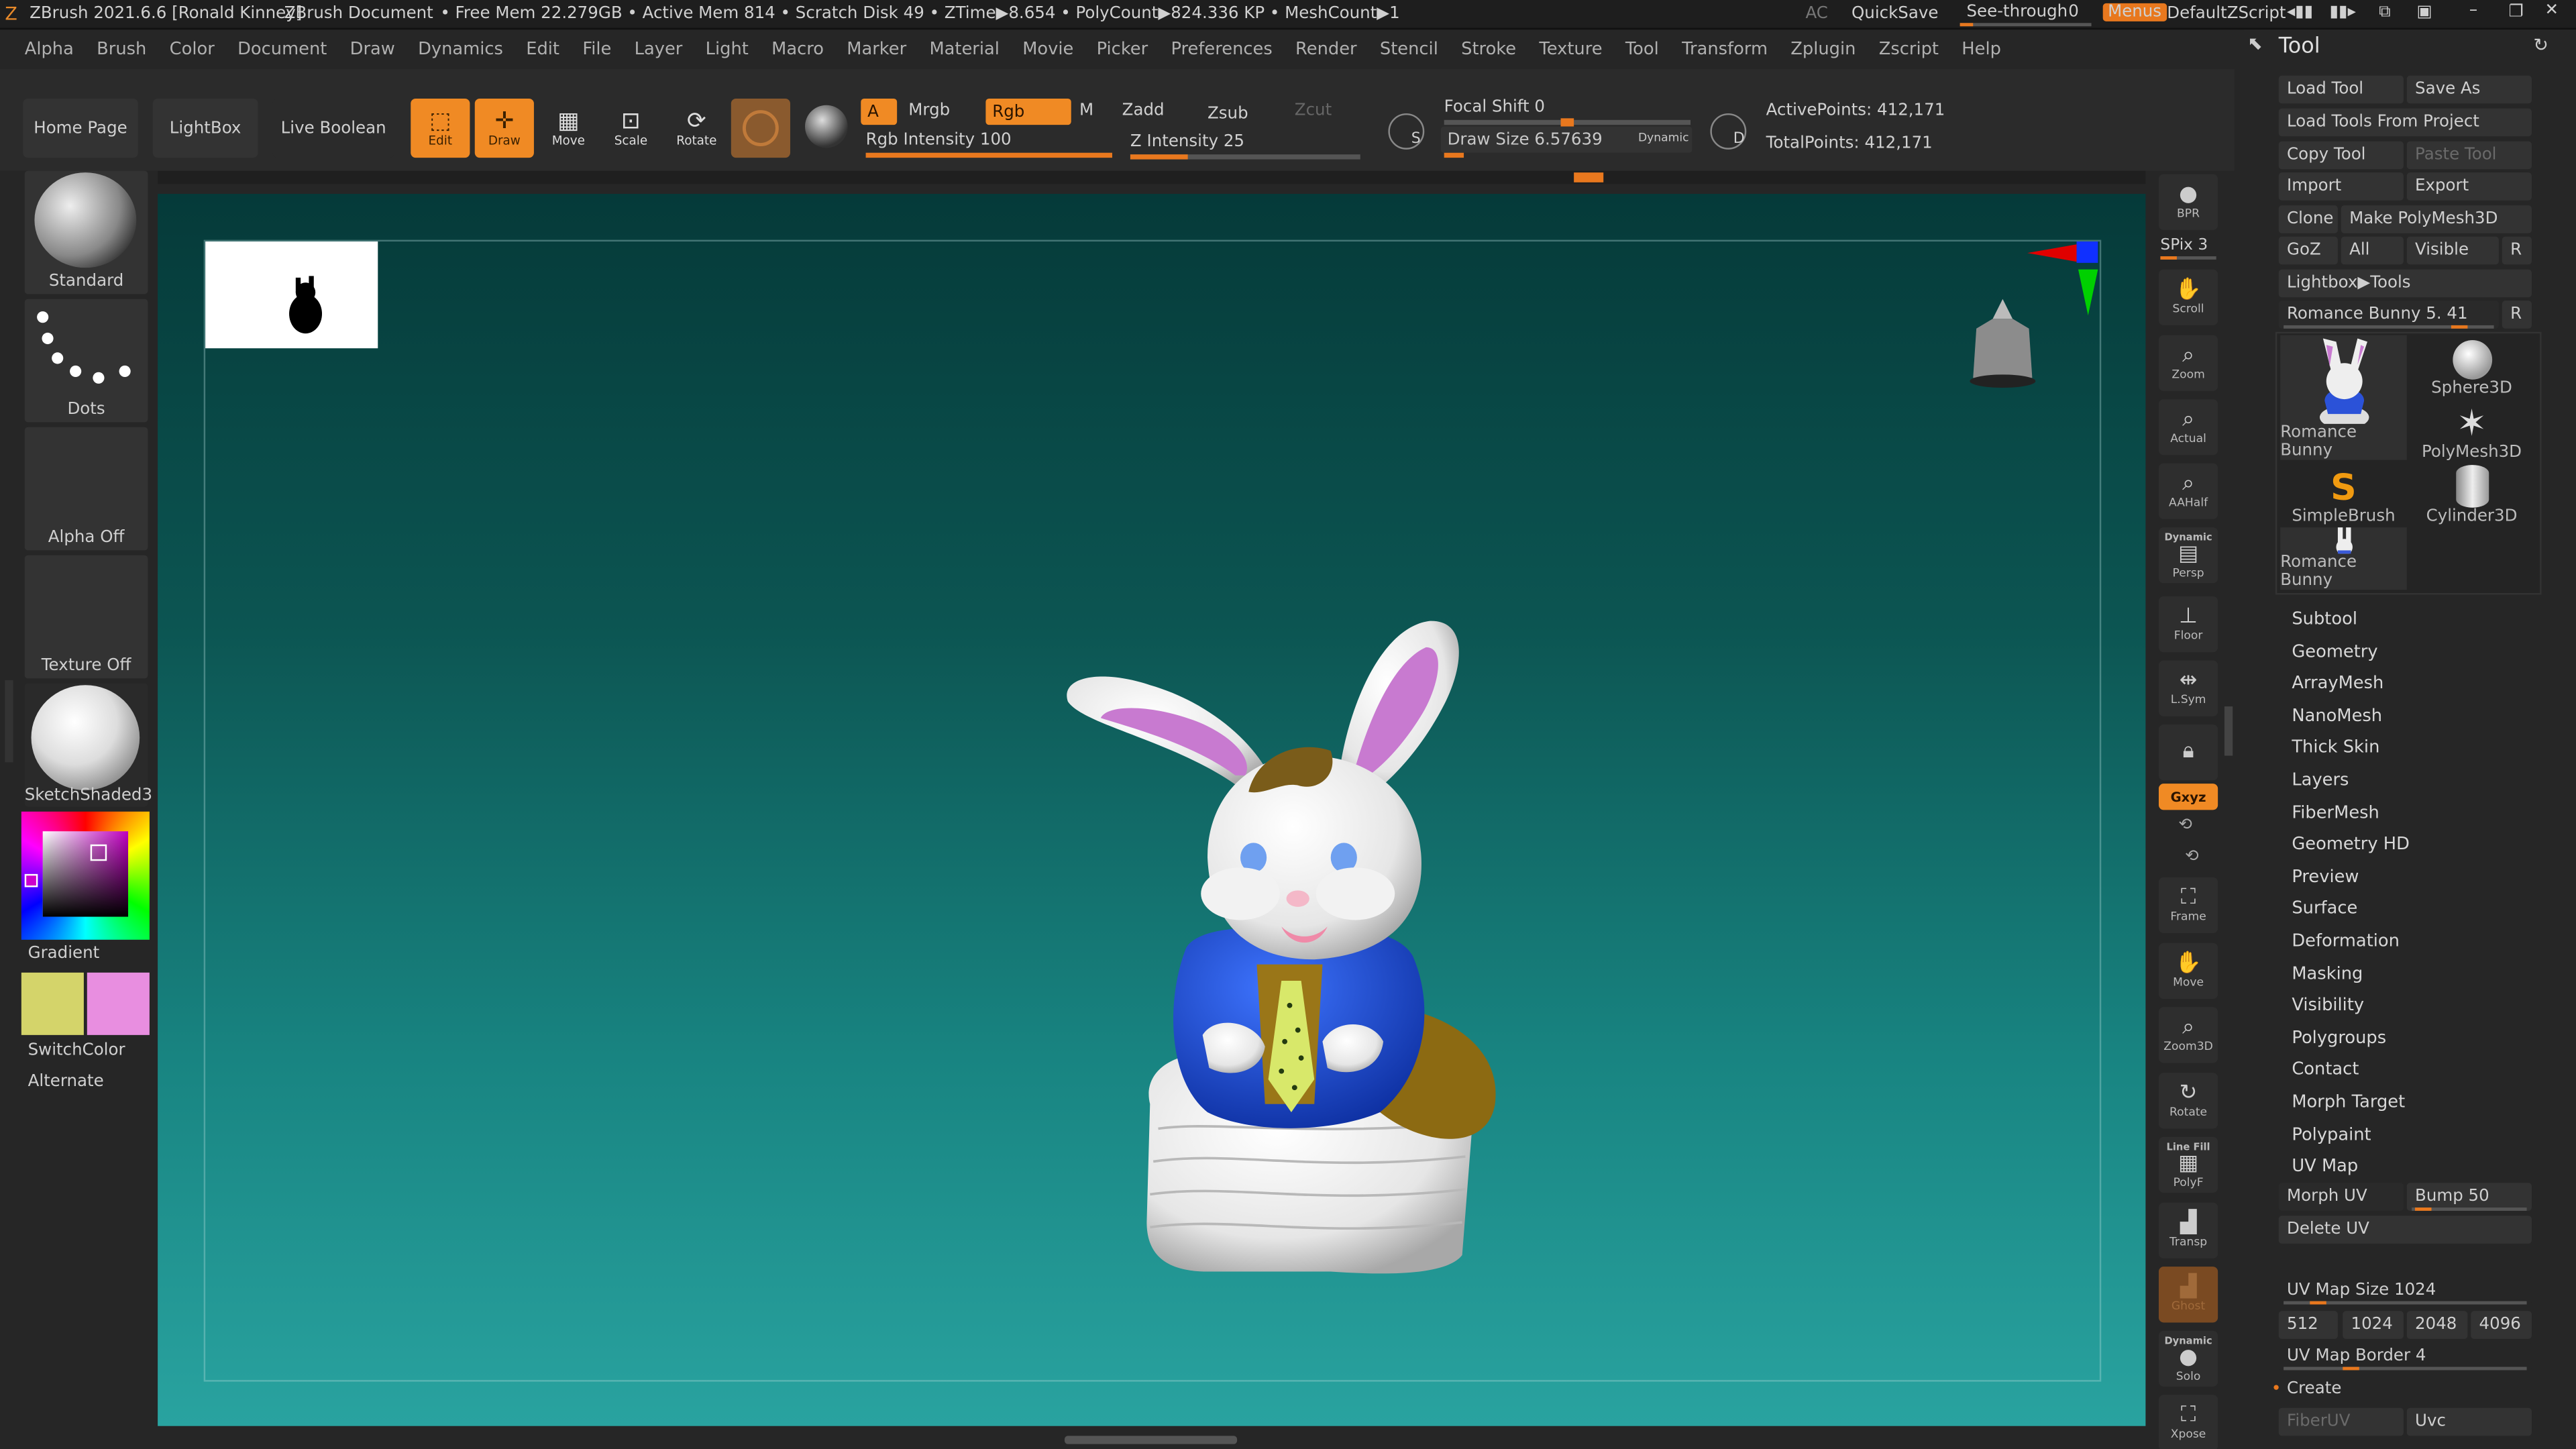 This screenshot has width=2576, height=1449. Describe the element at coordinates (2308, 250) in the screenshot. I see `goz-button: GoZ` at that location.